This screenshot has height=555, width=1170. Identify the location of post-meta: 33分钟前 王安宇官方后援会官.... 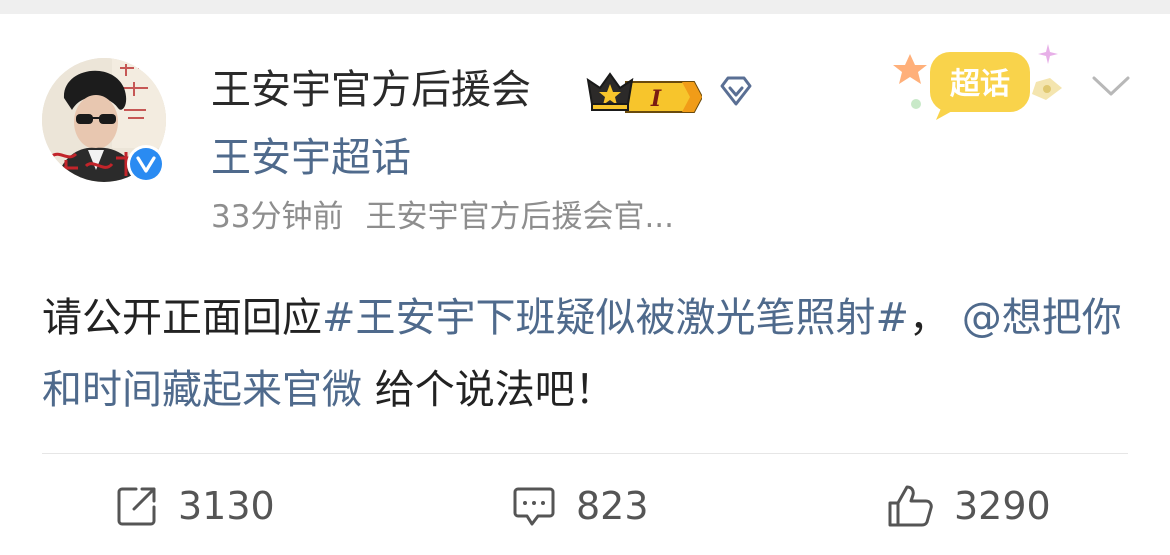
(442, 217).